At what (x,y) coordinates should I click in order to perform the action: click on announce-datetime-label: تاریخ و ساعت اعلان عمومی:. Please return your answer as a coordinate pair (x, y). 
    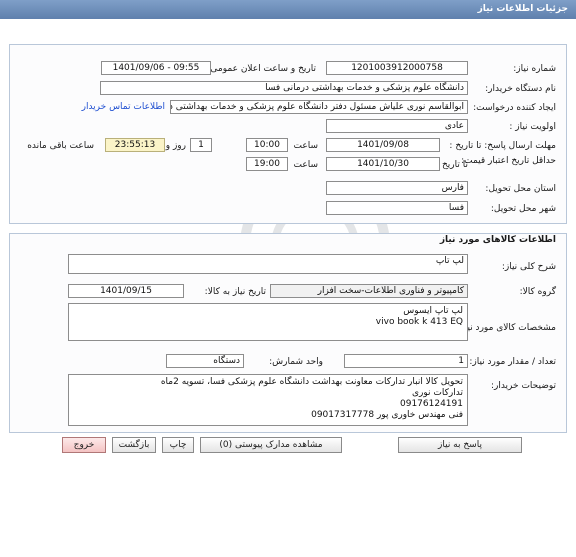
    Looking at the image, I should click on (261, 69).